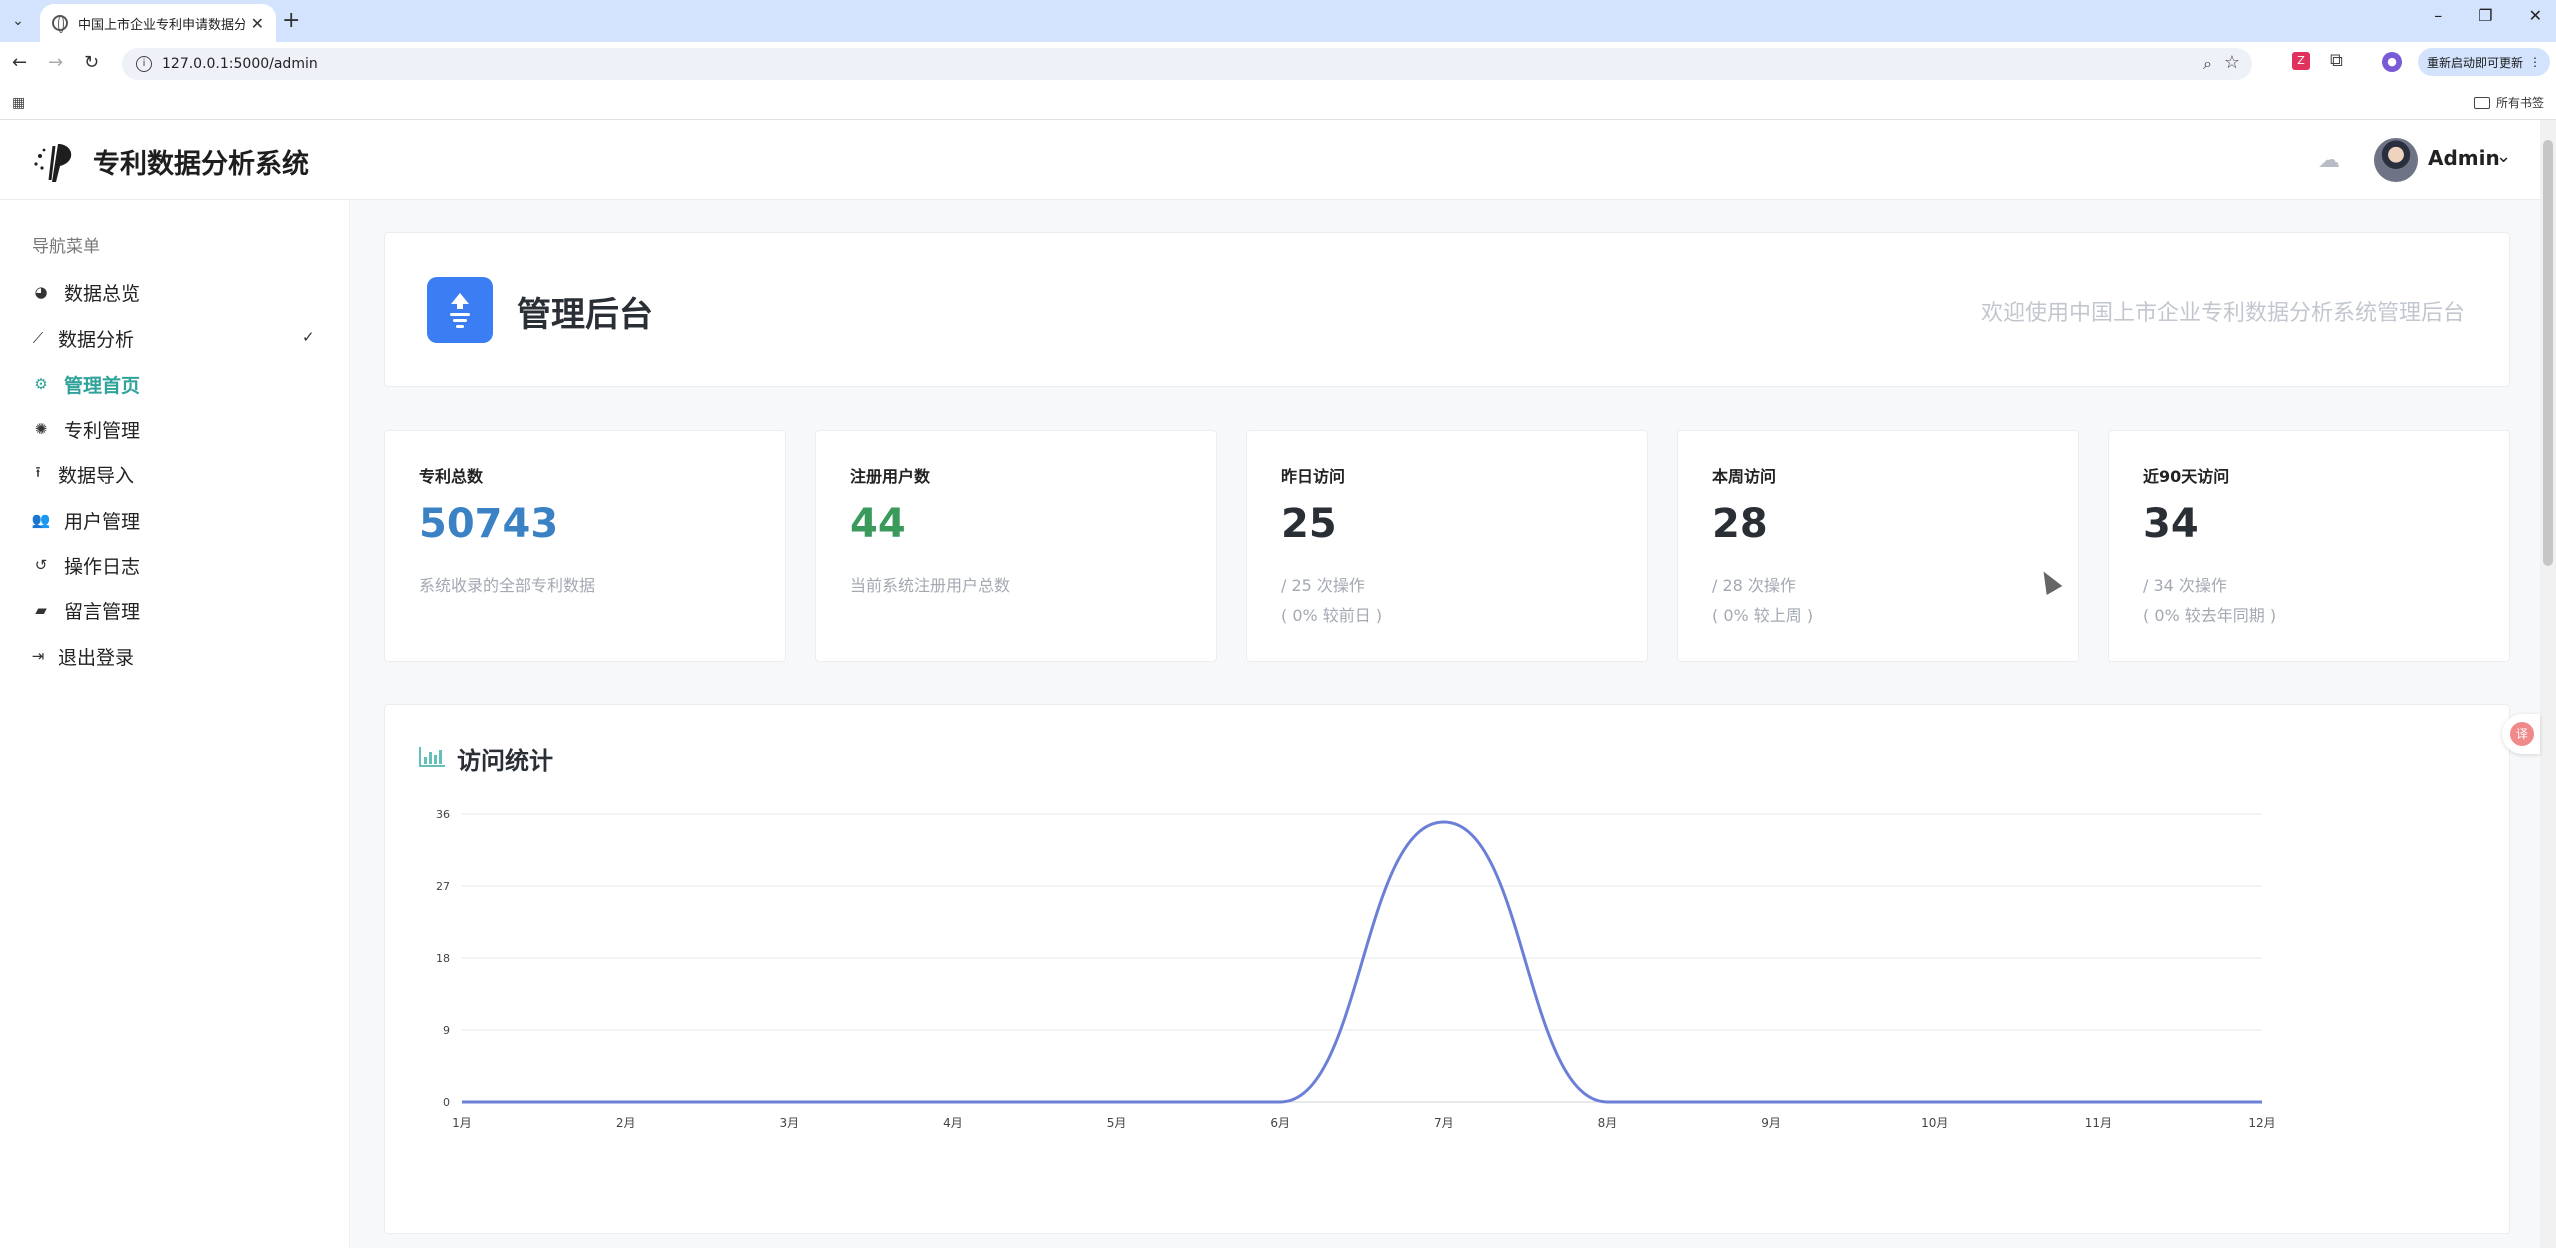 The image size is (2556, 1248). Describe the element at coordinates (2503, 156) in the screenshot. I see `chevron-down-icon: ⌄` at that location.